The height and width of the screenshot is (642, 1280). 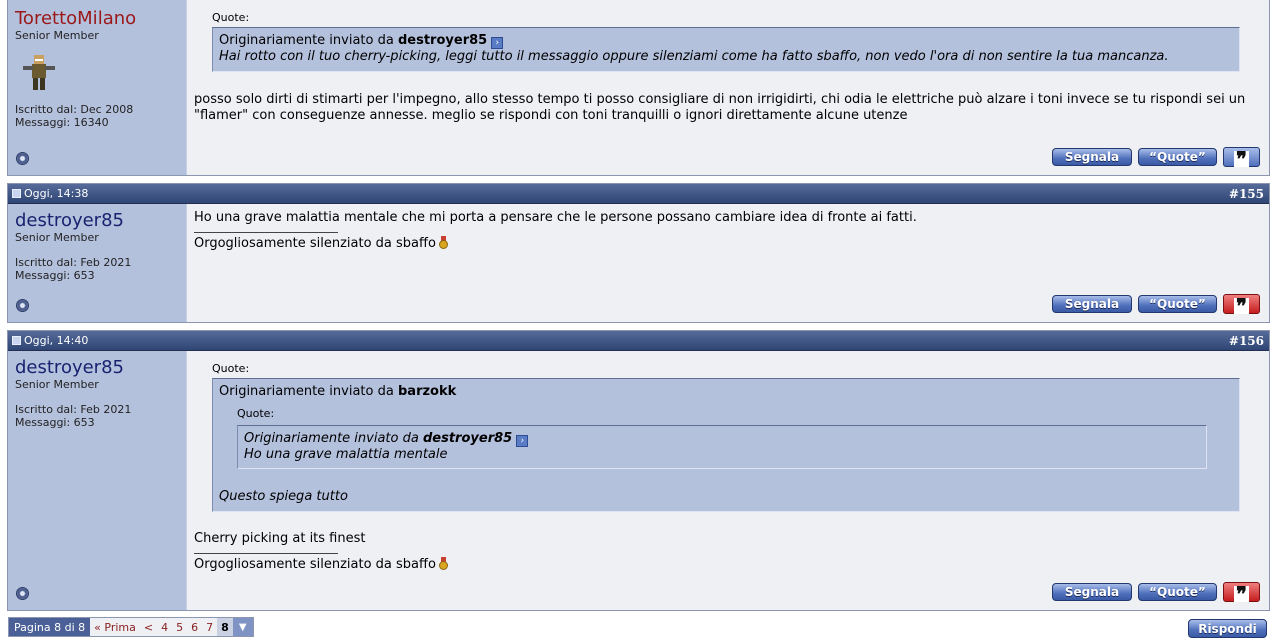 What do you see at coordinates (50, 627) in the screenshot?
I see `page-info: Pagina 8 di 8` at bounding box center [50, 627].